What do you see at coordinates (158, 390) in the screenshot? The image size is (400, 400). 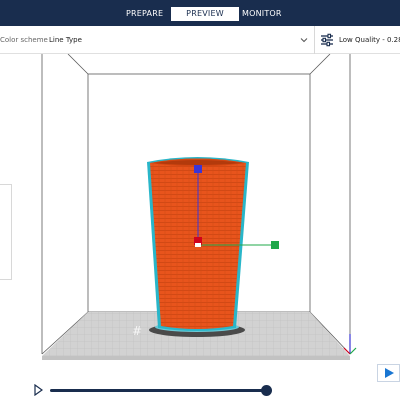 I see `layer-progress-track` at bounding box center [158, 390].